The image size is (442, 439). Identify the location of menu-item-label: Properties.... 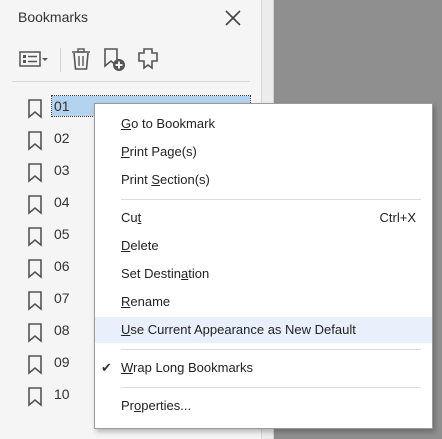
(156, 405).